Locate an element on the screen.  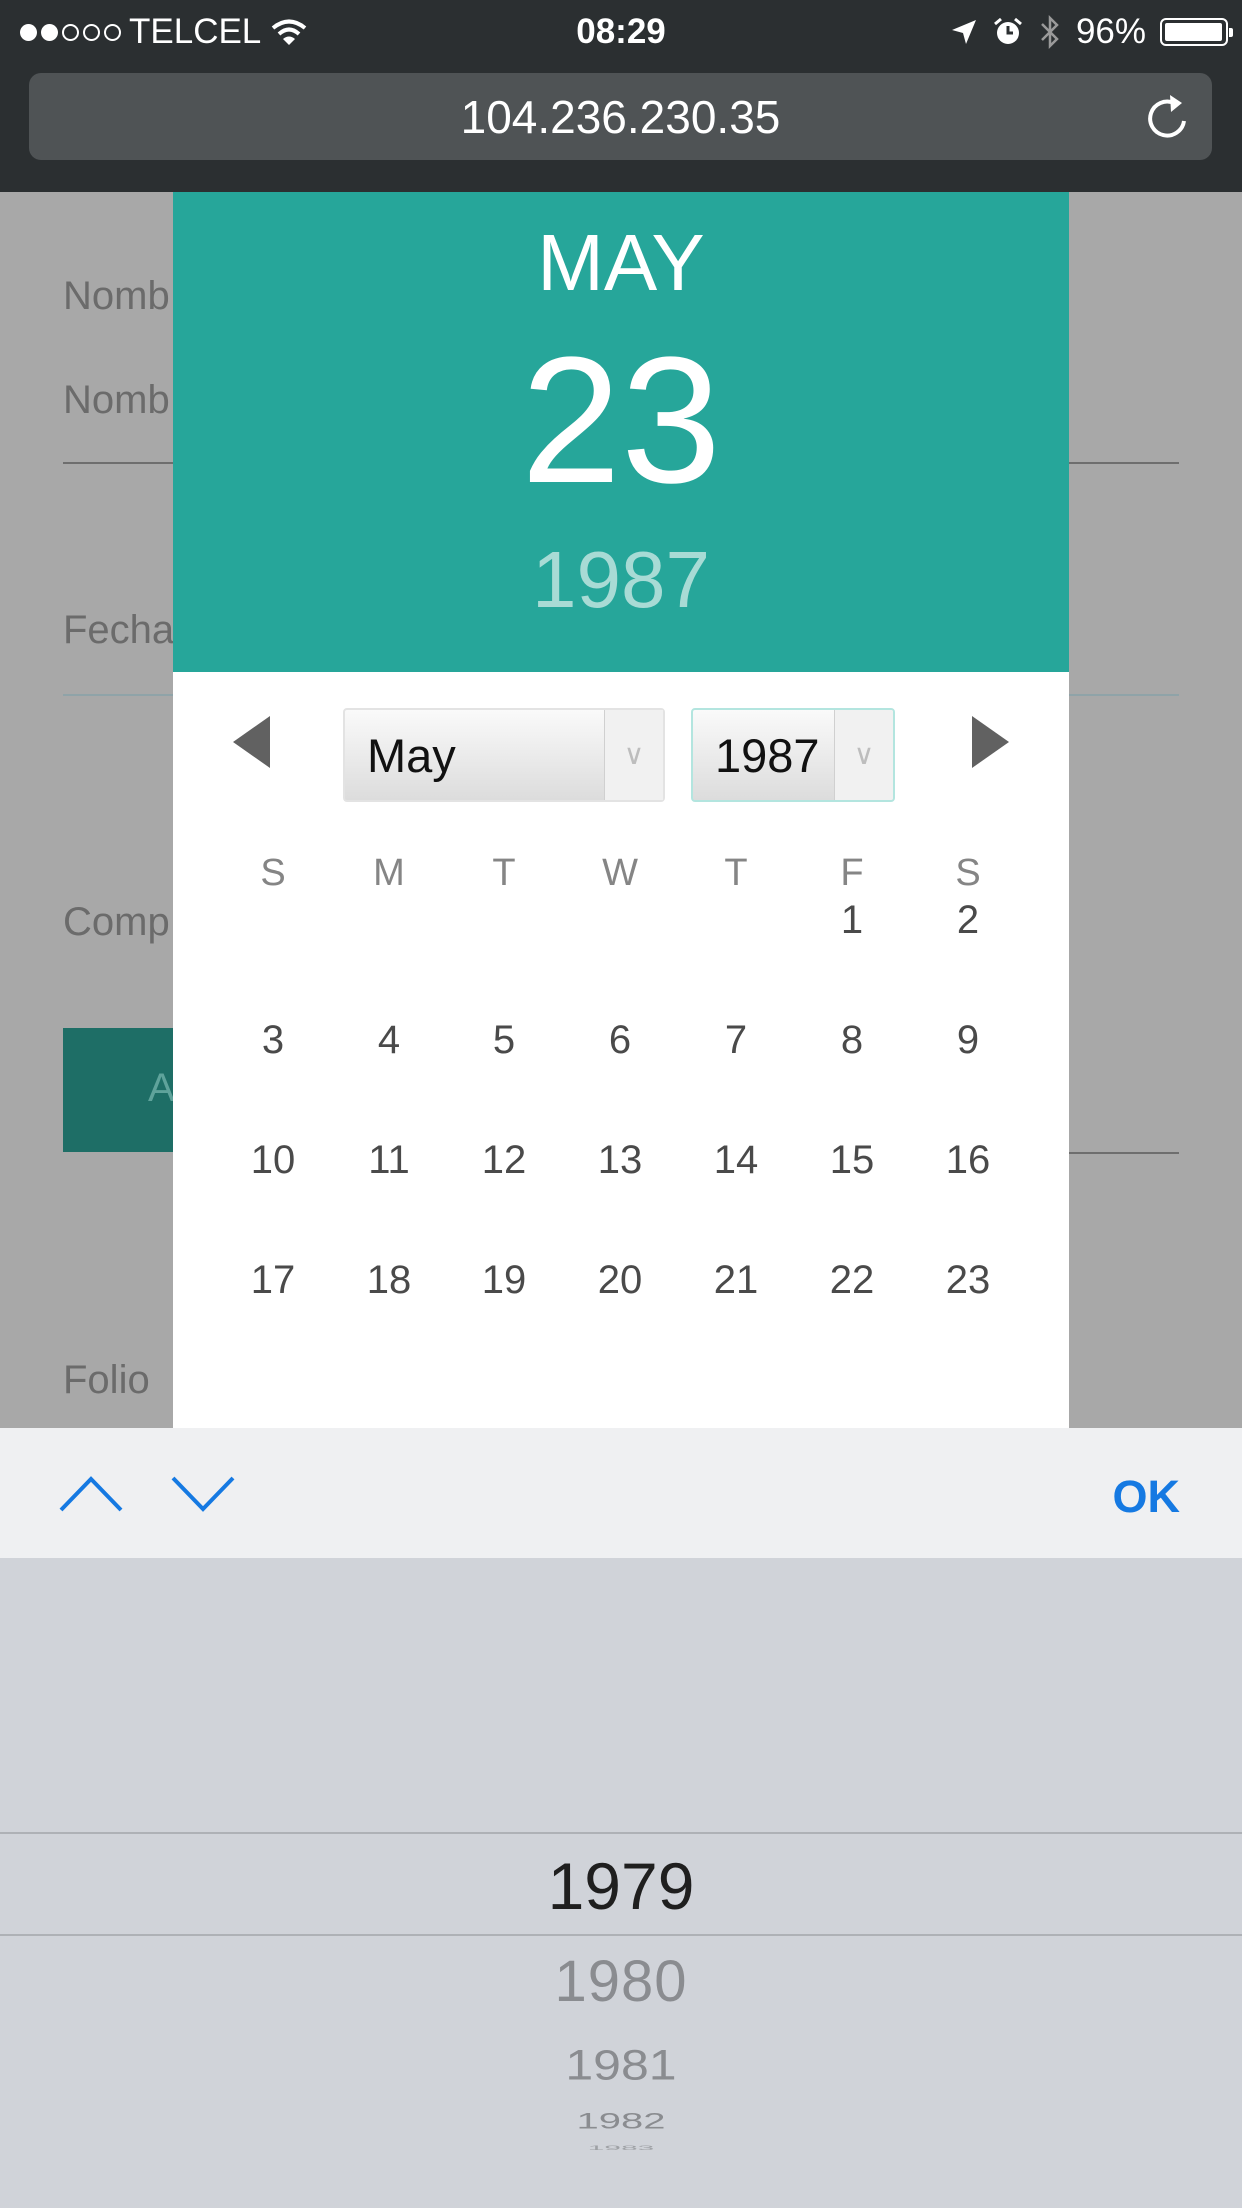
form-input-underline is located at coordinates (1124, 1153).